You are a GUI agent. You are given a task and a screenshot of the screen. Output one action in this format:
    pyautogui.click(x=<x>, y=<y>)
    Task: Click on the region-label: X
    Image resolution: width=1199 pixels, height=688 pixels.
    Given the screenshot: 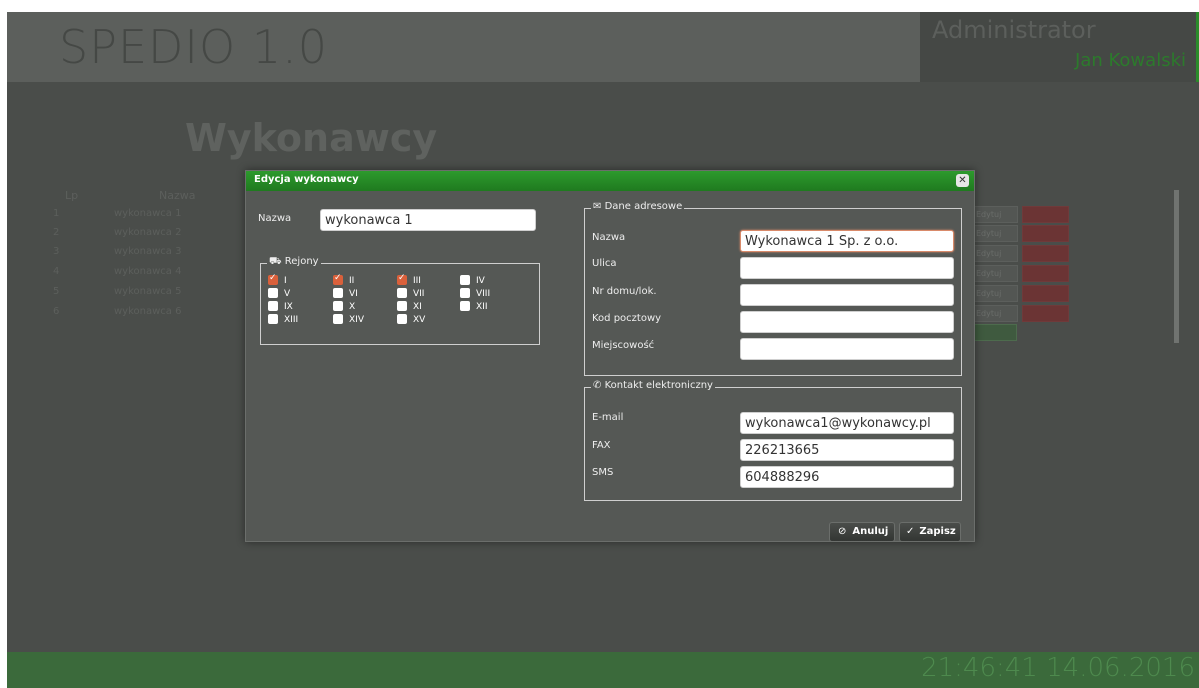 What is the action you would take?
    pyautogui.click(x=352, y=307)
    